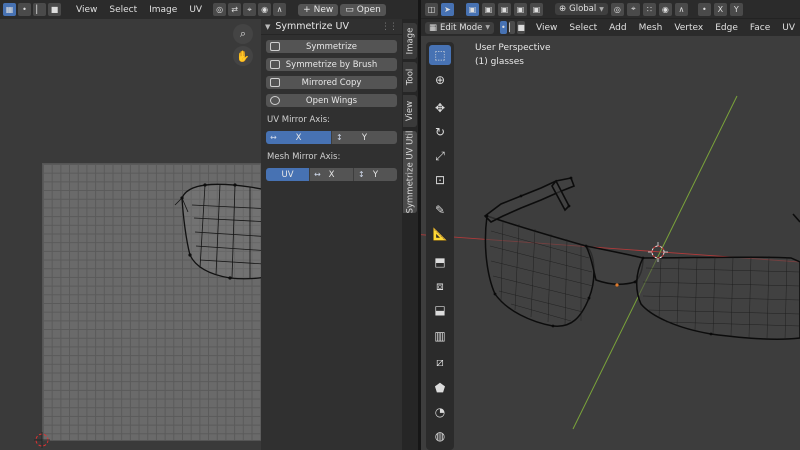 This screenshot has width=800, height=450. I want to click on uv-mirror-axis-x-label: X, so click(298, 137).